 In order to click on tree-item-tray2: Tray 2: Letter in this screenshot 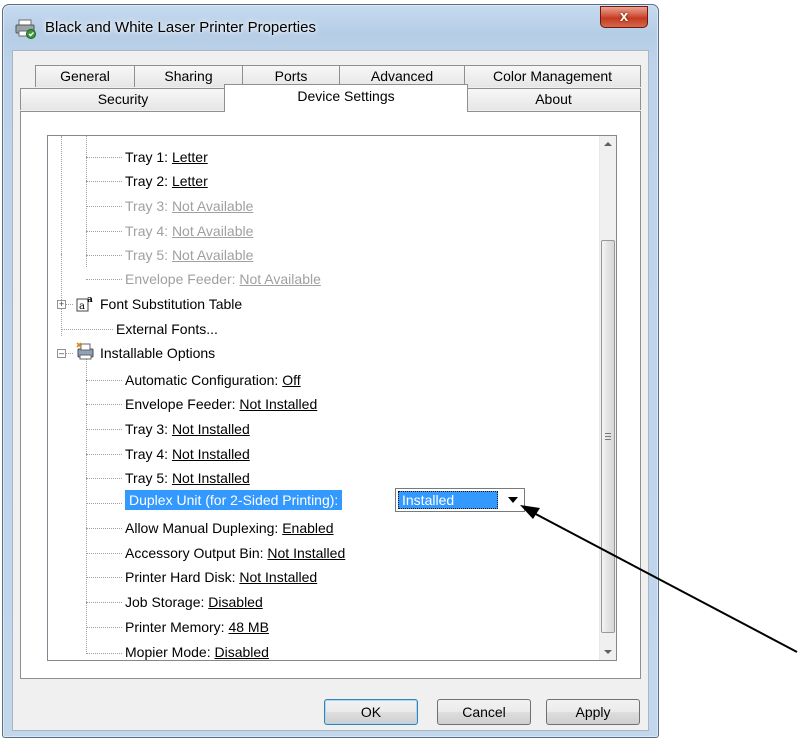, I will do `click(166, 181)`.